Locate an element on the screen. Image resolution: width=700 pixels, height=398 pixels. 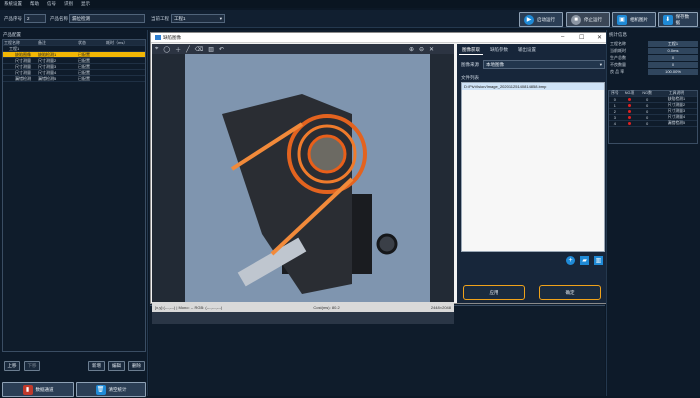
stat-row-yield: 良 品 率 100.00% is located at coordinates (653, 71).